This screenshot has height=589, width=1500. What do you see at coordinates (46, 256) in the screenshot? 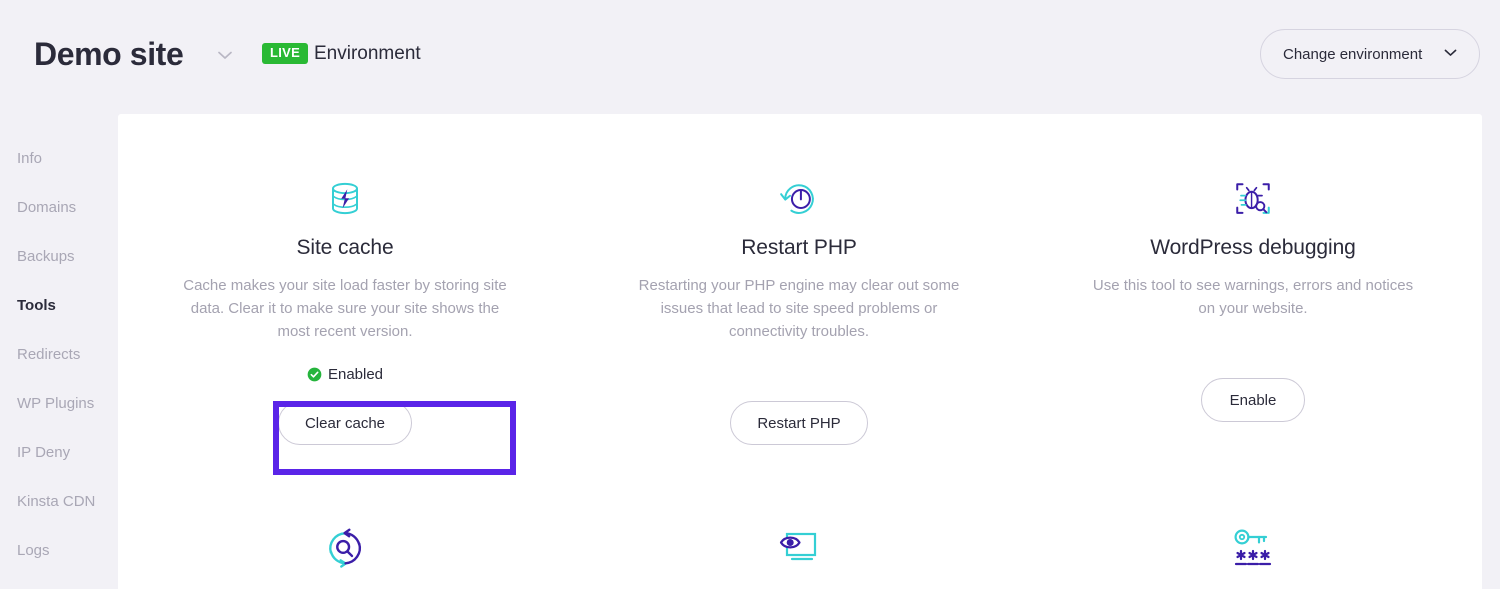
I see `sidebar-item-backups: Backups` at bounding box center [46, 256].